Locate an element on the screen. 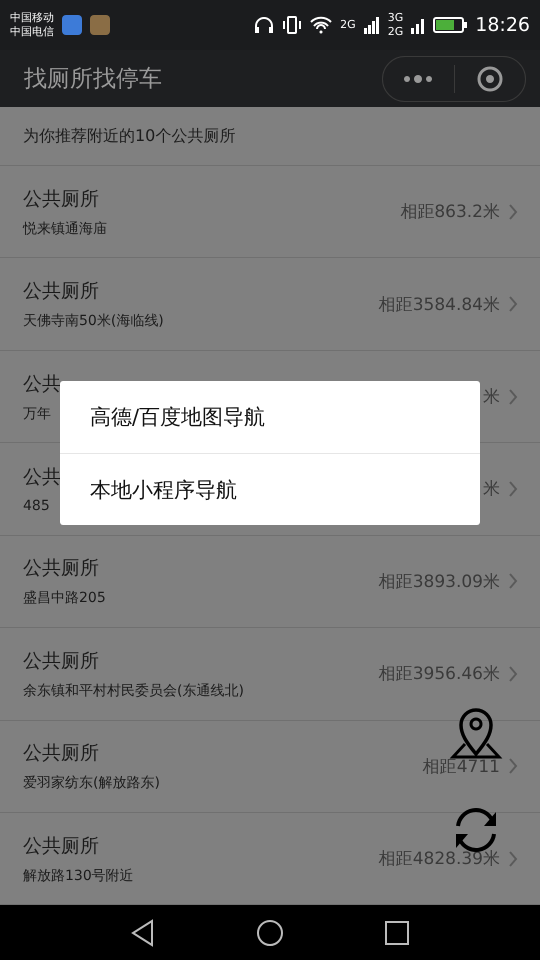 Image resolution: width=540 pixels, height=960 pixels. distance-text: 相距4828.39米 is located at coordinates (439, 859).